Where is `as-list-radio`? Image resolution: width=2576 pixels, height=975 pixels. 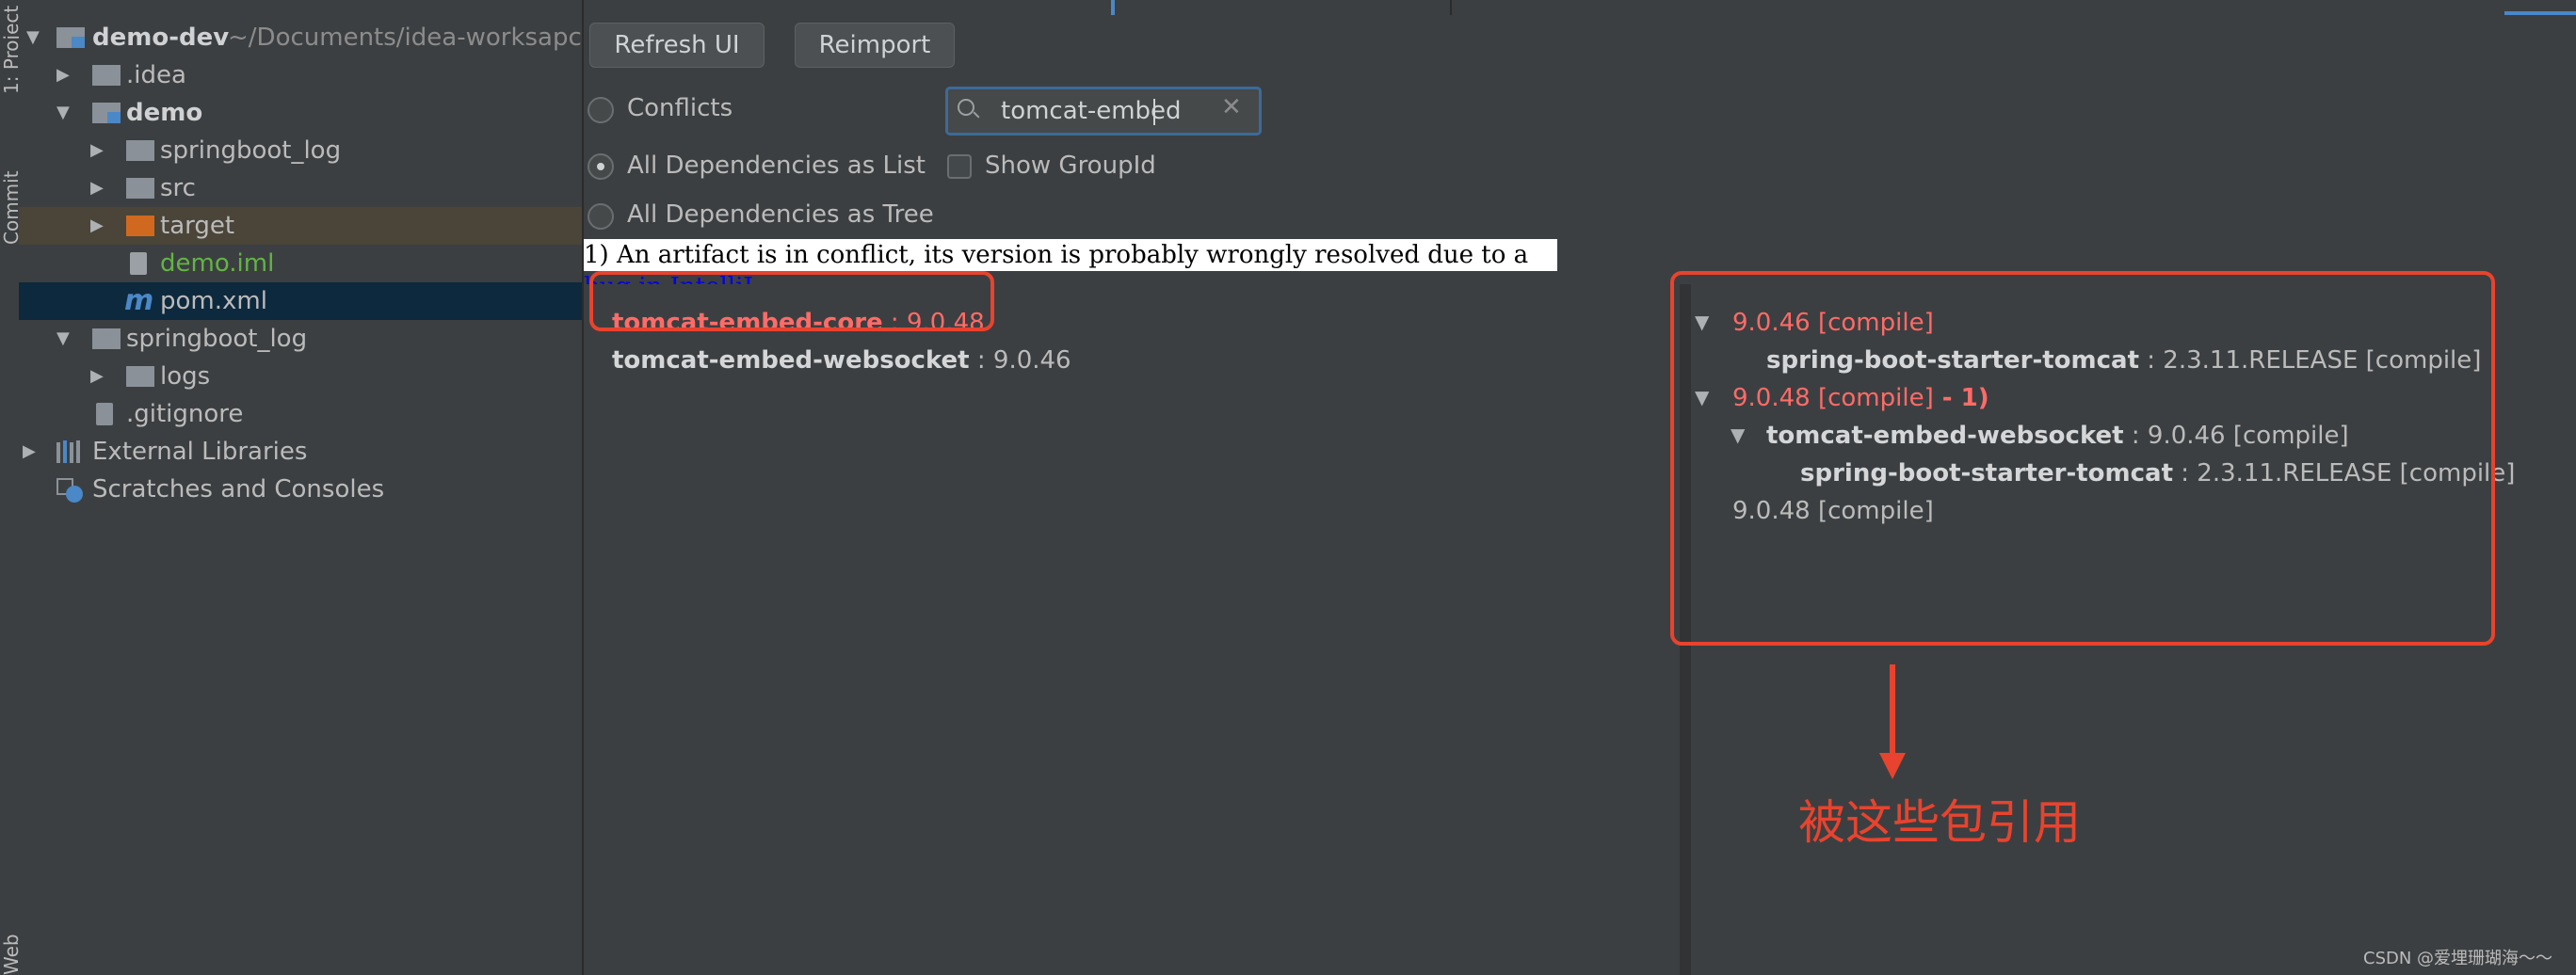 as-list-radio is located at coordinates (601, 166).